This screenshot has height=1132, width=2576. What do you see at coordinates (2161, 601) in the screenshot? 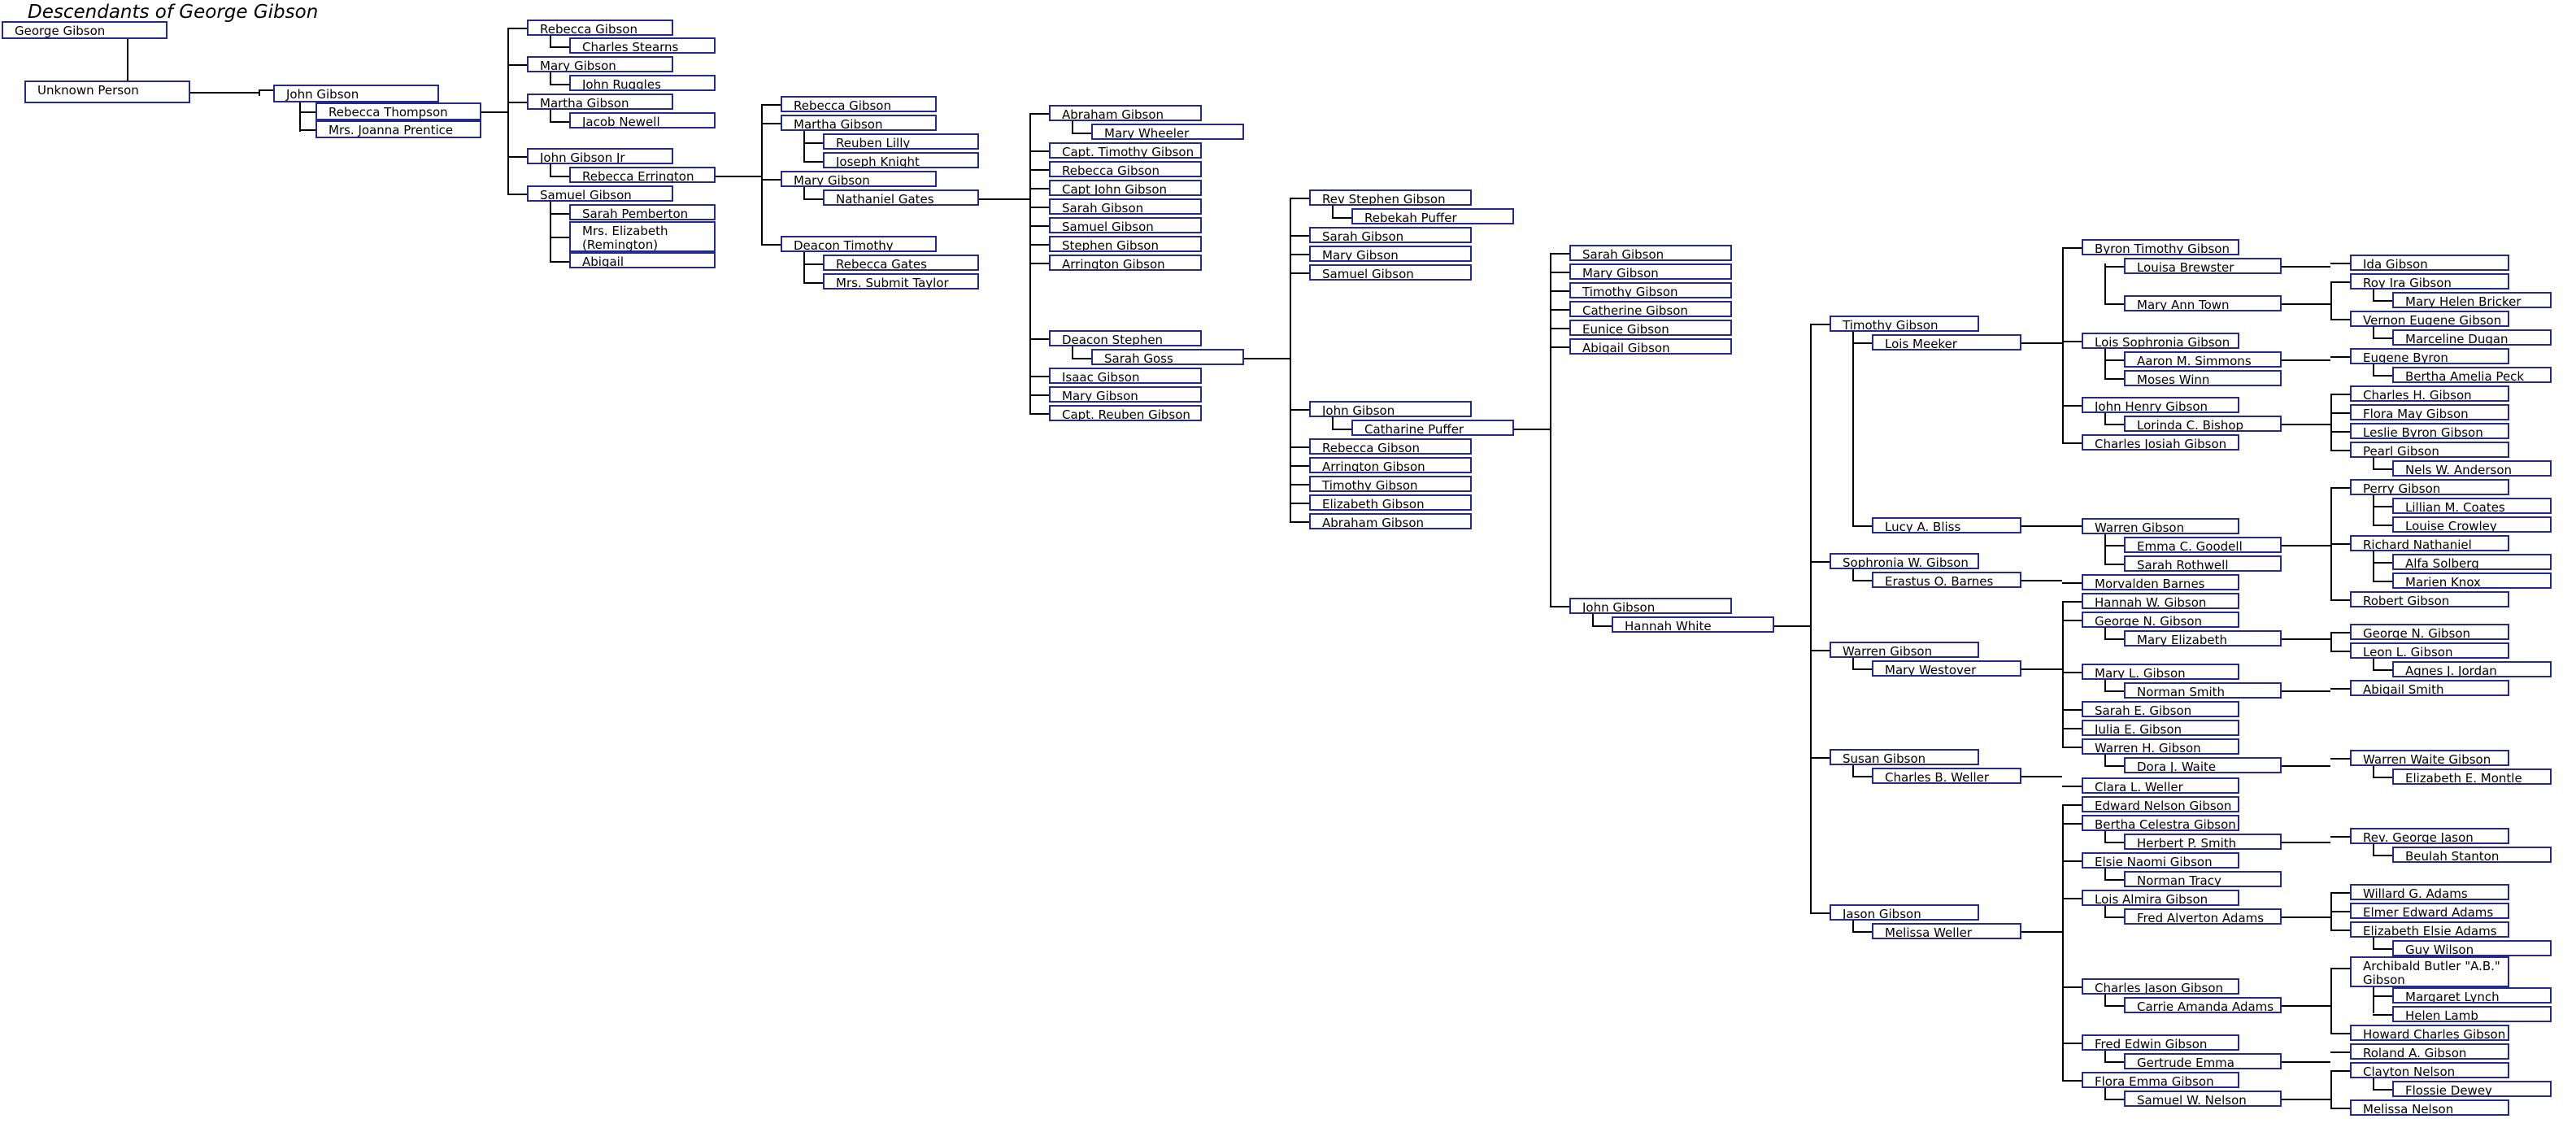
I see `person-node: Hannah W. Gibson` at bounding box center [2161, 601].